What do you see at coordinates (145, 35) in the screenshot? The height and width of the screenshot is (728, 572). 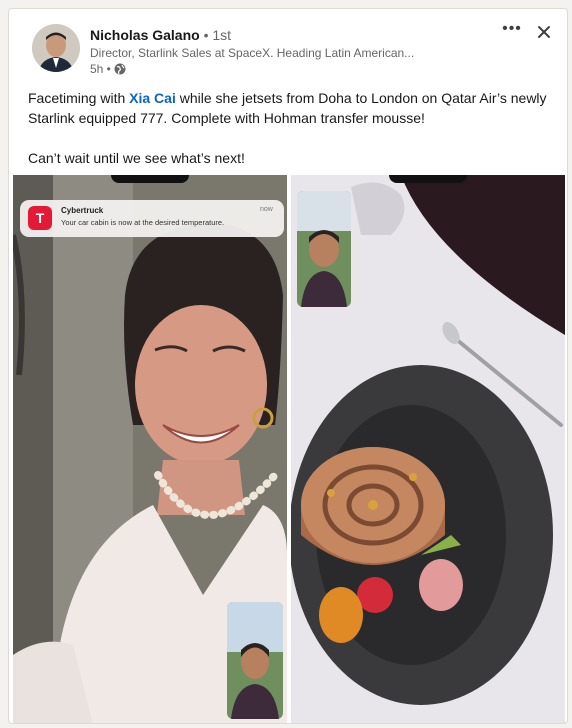 I see `author-name-text: Nicholas Galano` at bounding box center [145, 35].